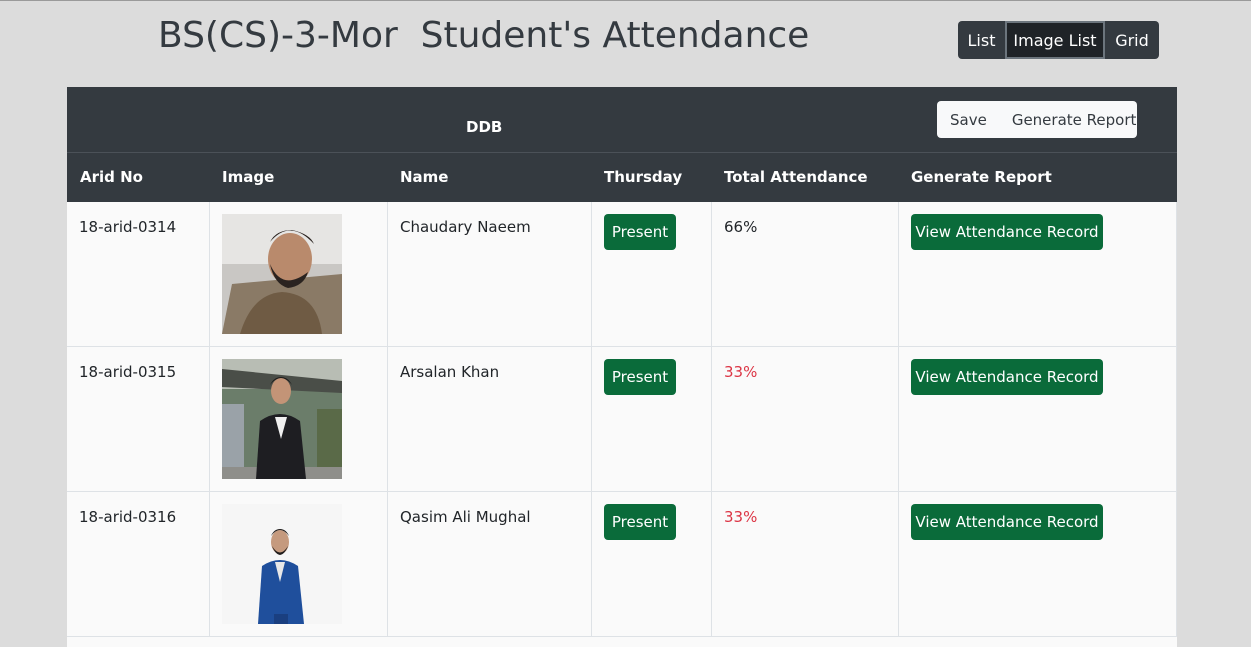 The height and width of the screenshot is (647, 1251). What do you see at coordinates (424, 177) in the screenshot?
I see `column-header-name: Name` at bounding box center [424, 177].